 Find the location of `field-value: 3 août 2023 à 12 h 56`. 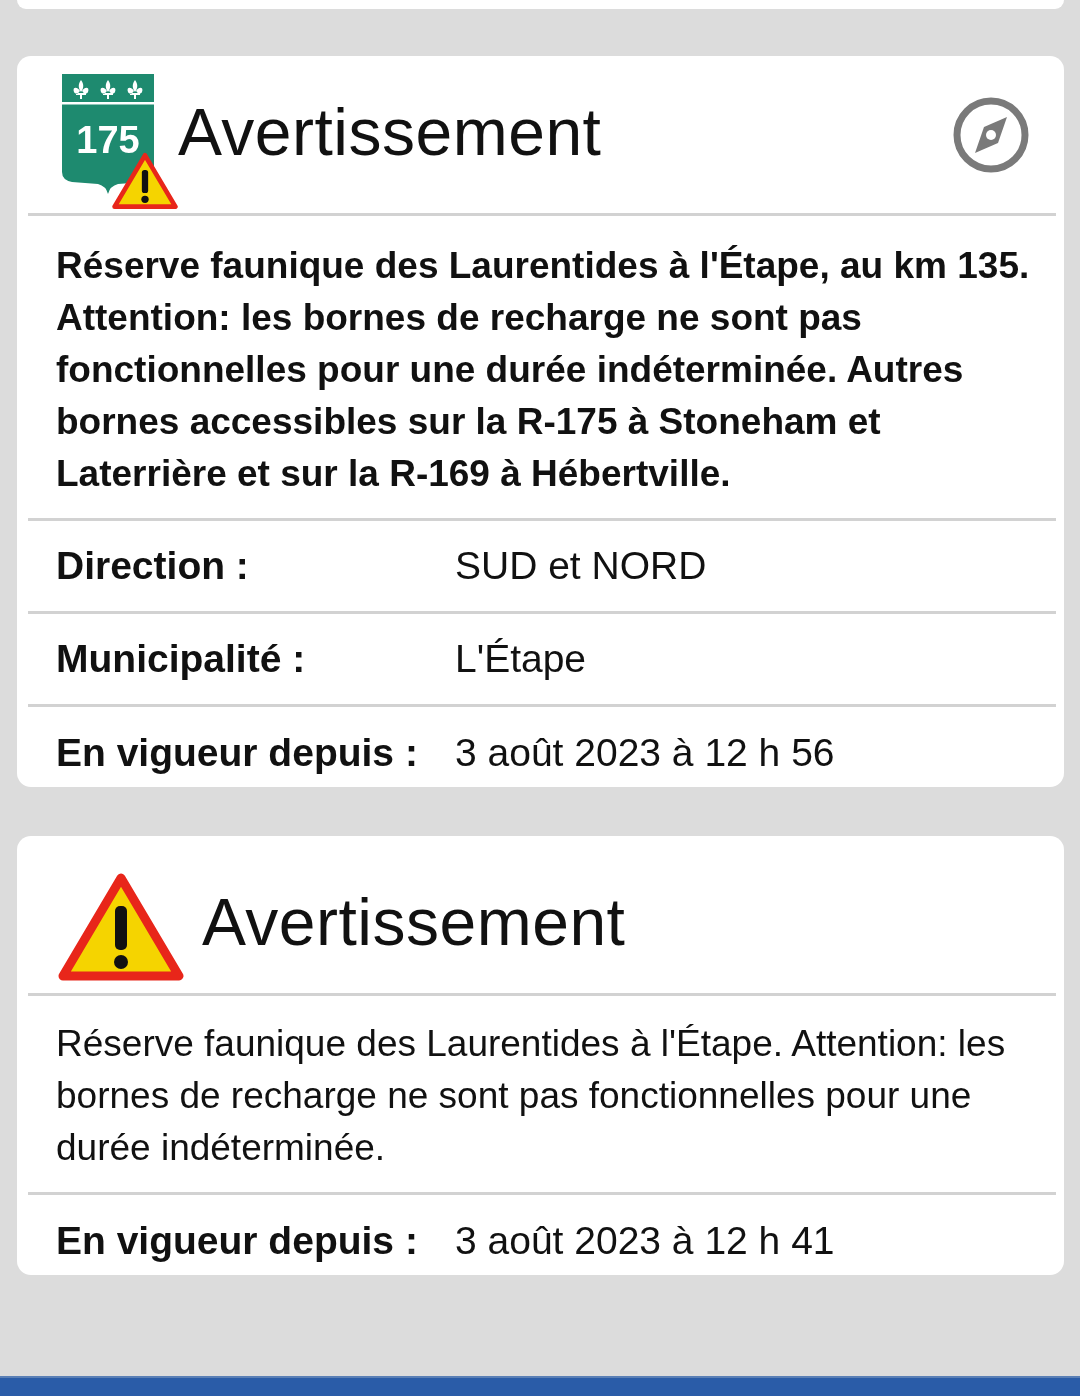

field-value: 3 août 2023 à 12 h 56 is located at coordinates (645, 753).